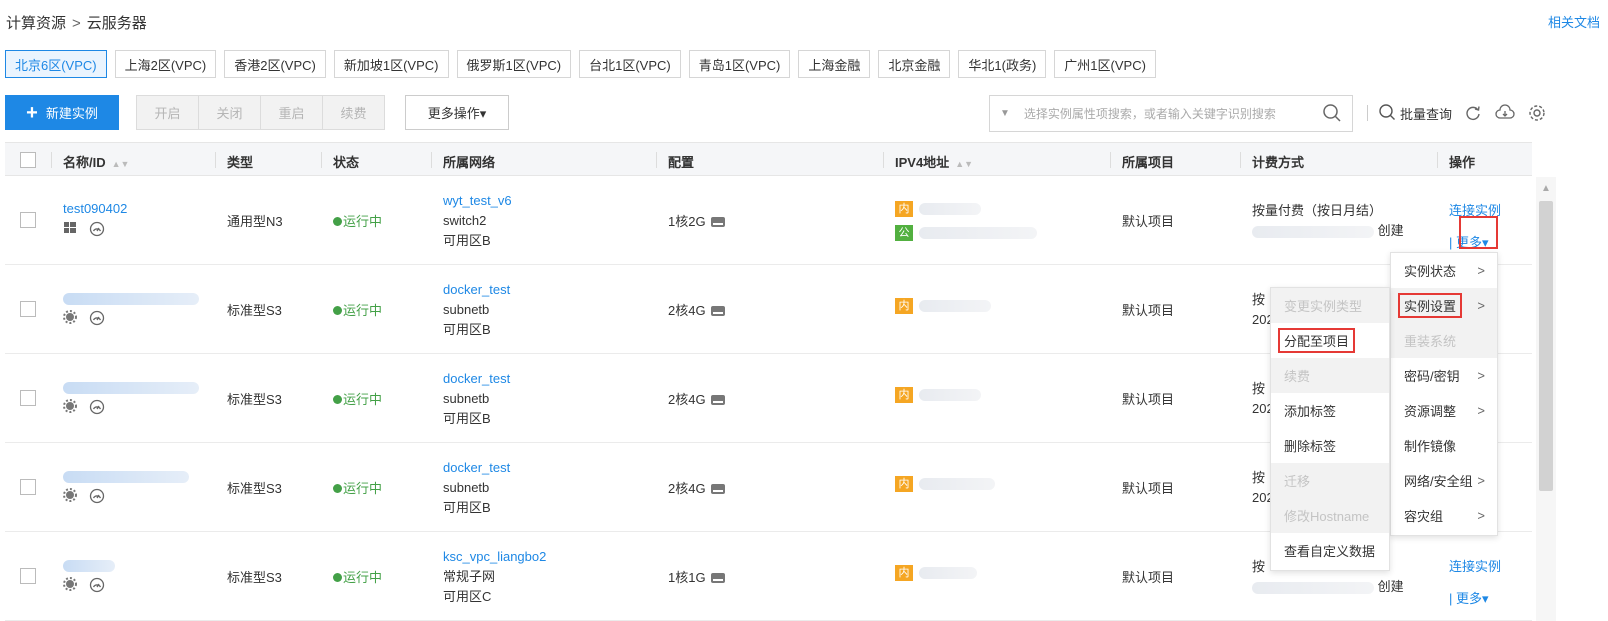  What do you see at coordinates (477, 201) in the screenshot?
I see `network-link: wyt_test_v6` at bounding box center [477, 201].